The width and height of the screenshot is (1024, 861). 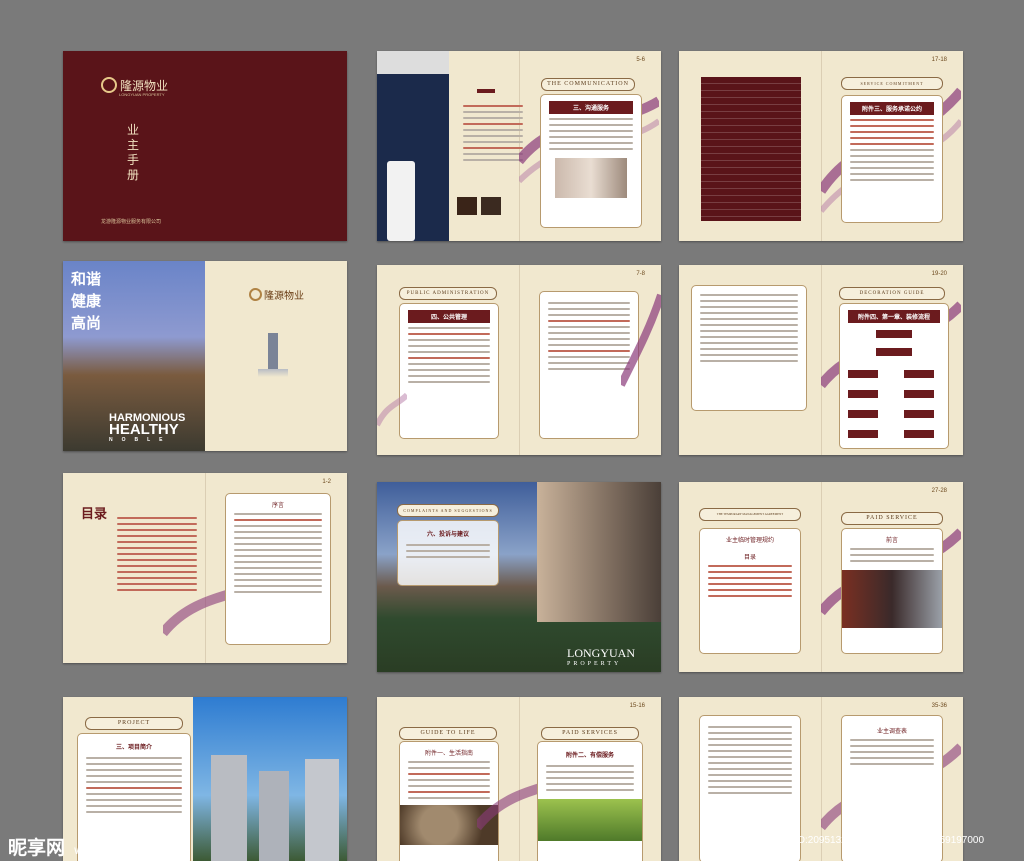 I want to click on slogan-col-1: 和谐 健康 高尚, so click(x=86, y=302).